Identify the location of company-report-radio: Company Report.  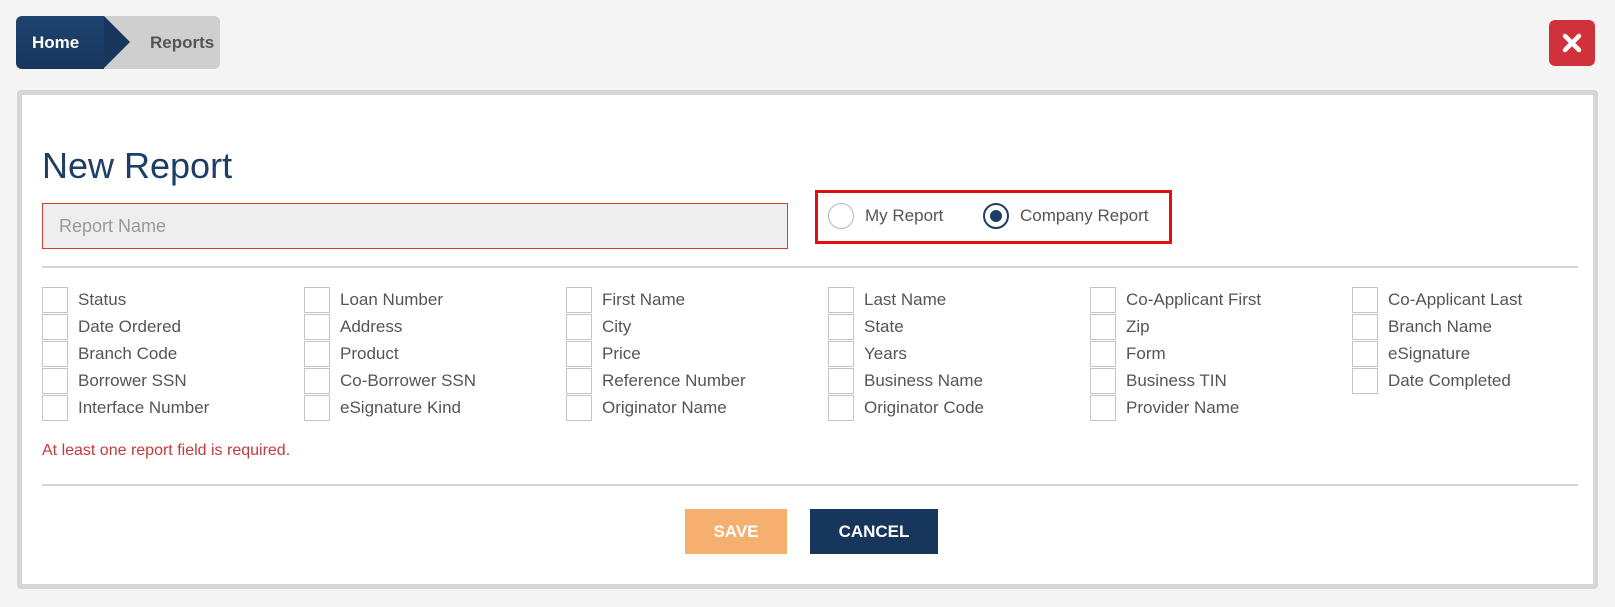
(1066, 216).